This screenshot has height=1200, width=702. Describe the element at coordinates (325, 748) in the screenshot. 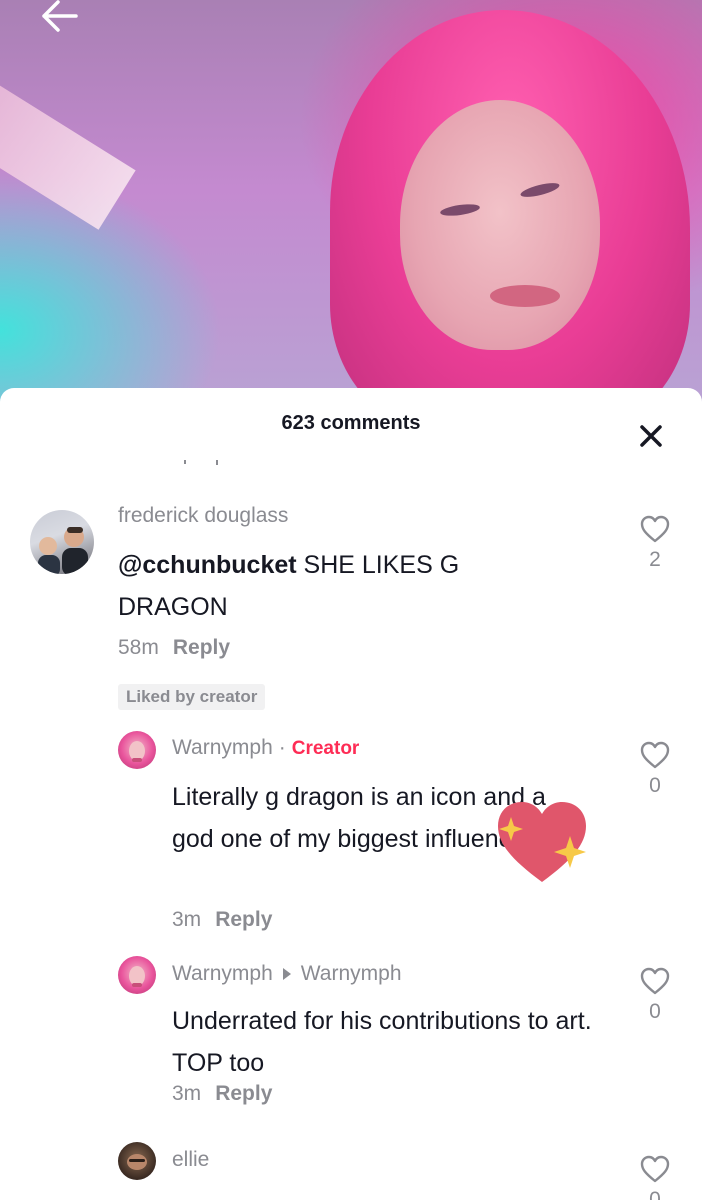

I see `creator-tag: Creator` at that location.